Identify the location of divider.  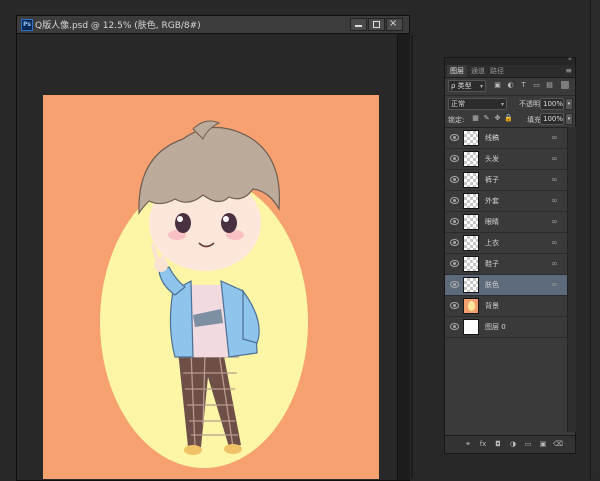
(510, 95).